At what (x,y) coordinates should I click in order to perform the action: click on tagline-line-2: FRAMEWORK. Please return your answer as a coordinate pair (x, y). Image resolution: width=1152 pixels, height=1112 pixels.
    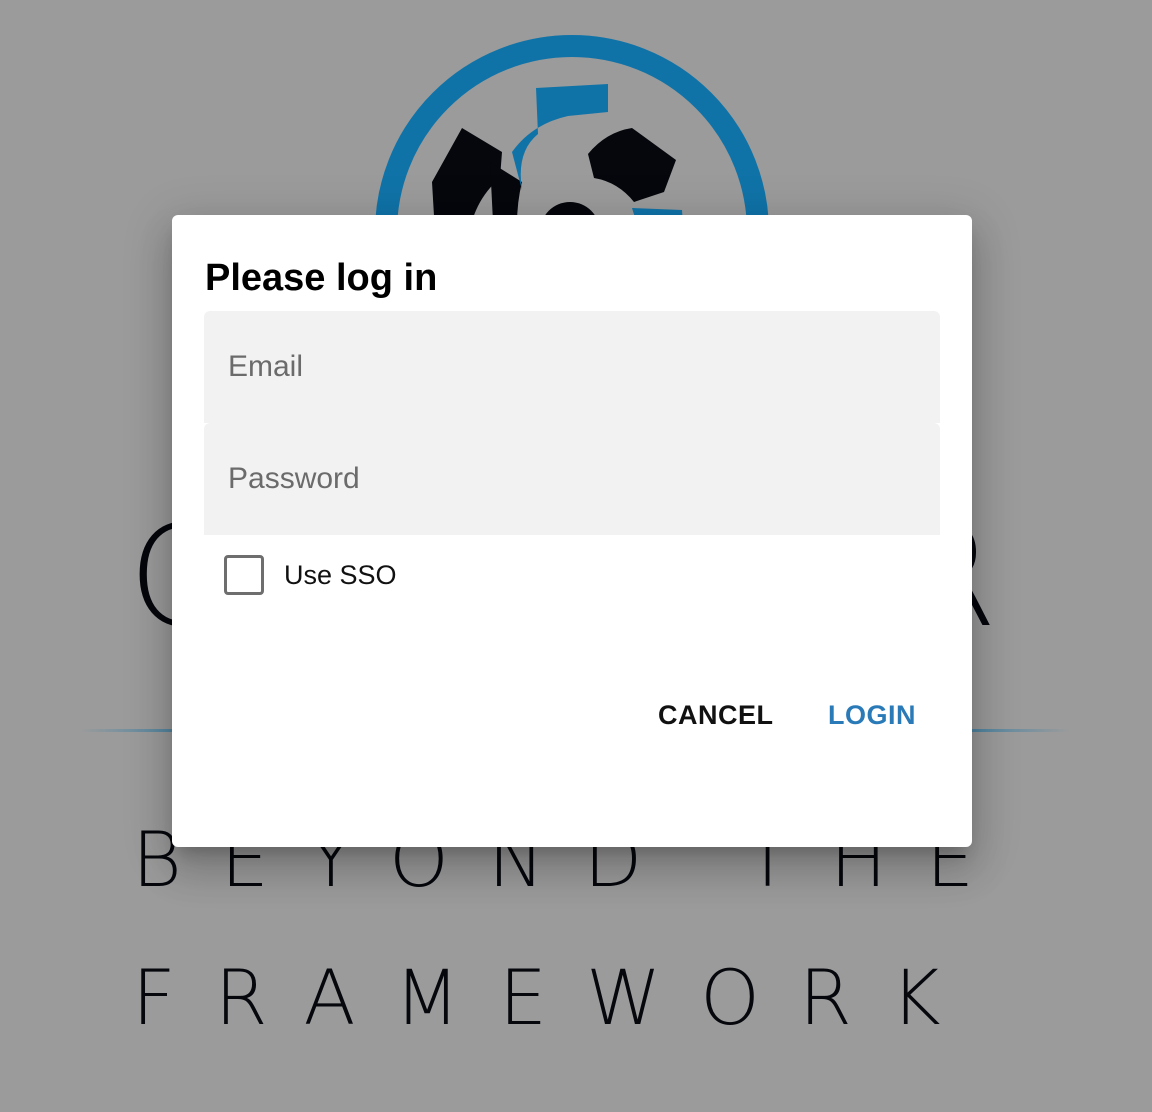
    Looking at the image, I should click on (556, 997).